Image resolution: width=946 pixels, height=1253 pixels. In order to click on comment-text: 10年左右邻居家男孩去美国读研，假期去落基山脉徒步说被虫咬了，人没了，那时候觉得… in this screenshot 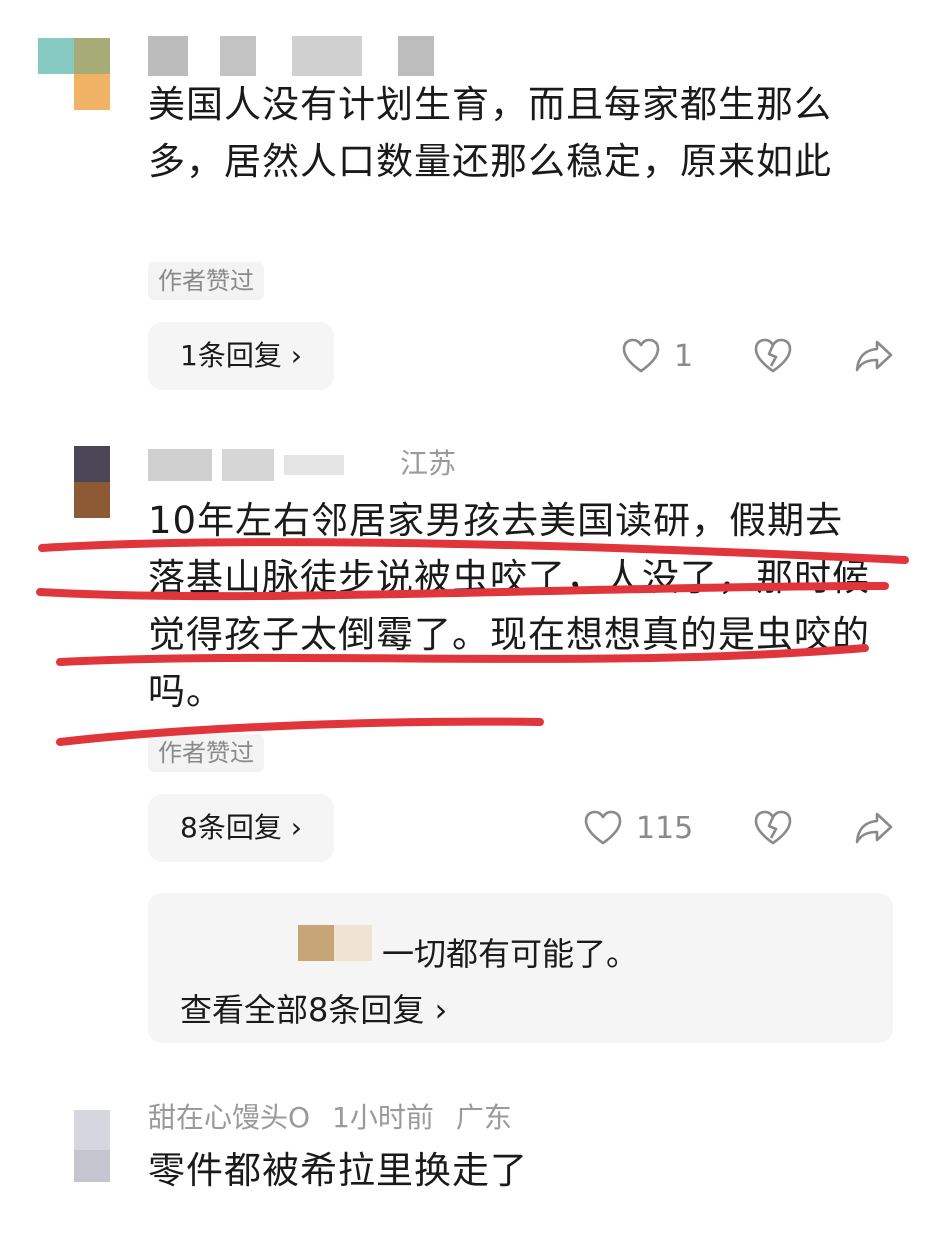, I will do `click(509, 606)`.